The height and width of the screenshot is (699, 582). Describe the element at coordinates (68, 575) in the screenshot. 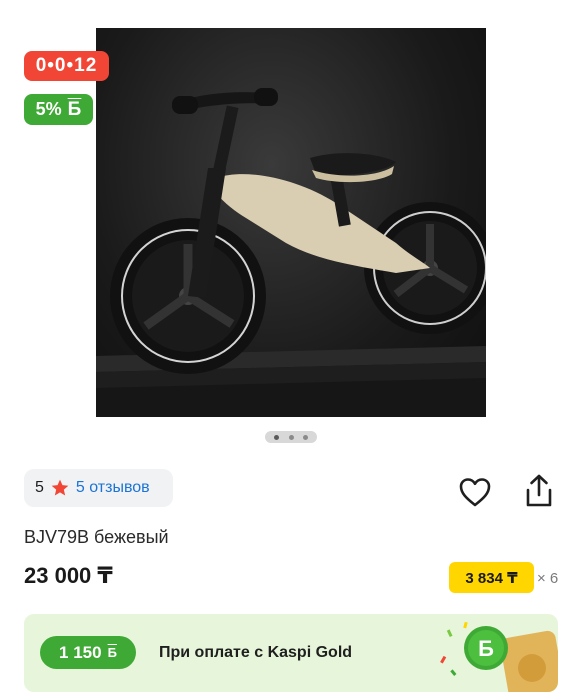

I see `product-price: 23 000 ₸` at that location.